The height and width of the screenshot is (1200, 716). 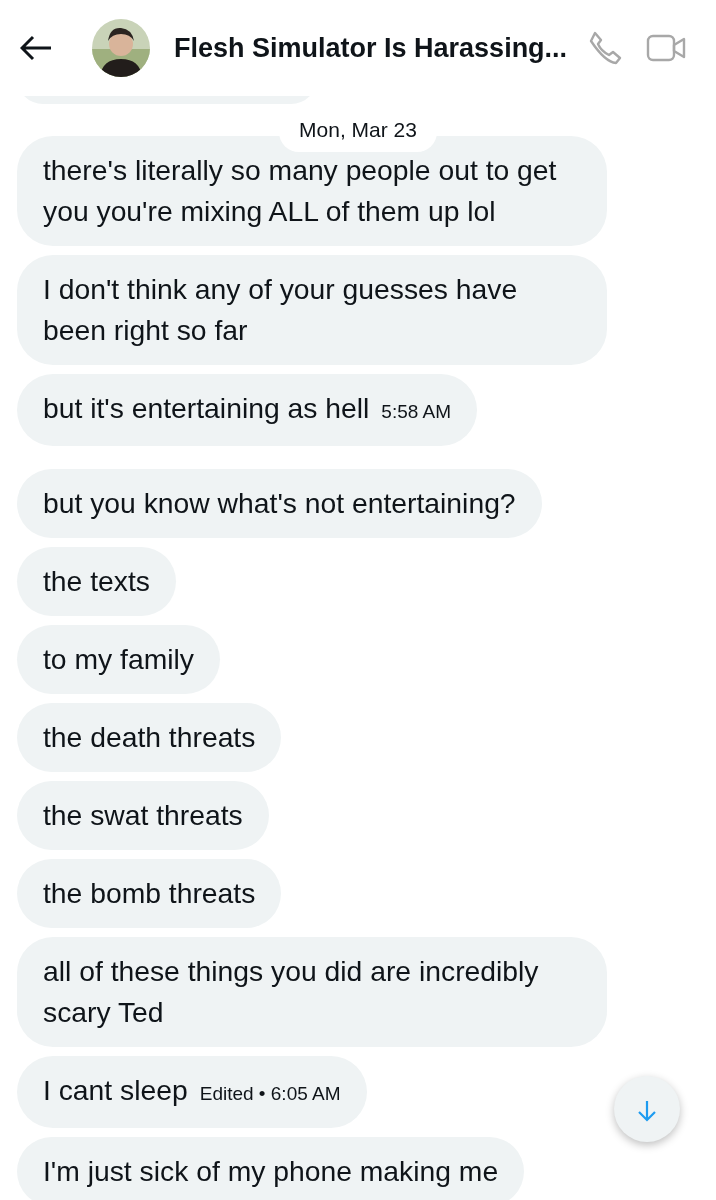 What do you see at coordinates (270, 1093) in the screenshot?
I see `message-timestamp: Edited • 6:05 AM` at bounding box center [270, 1093].